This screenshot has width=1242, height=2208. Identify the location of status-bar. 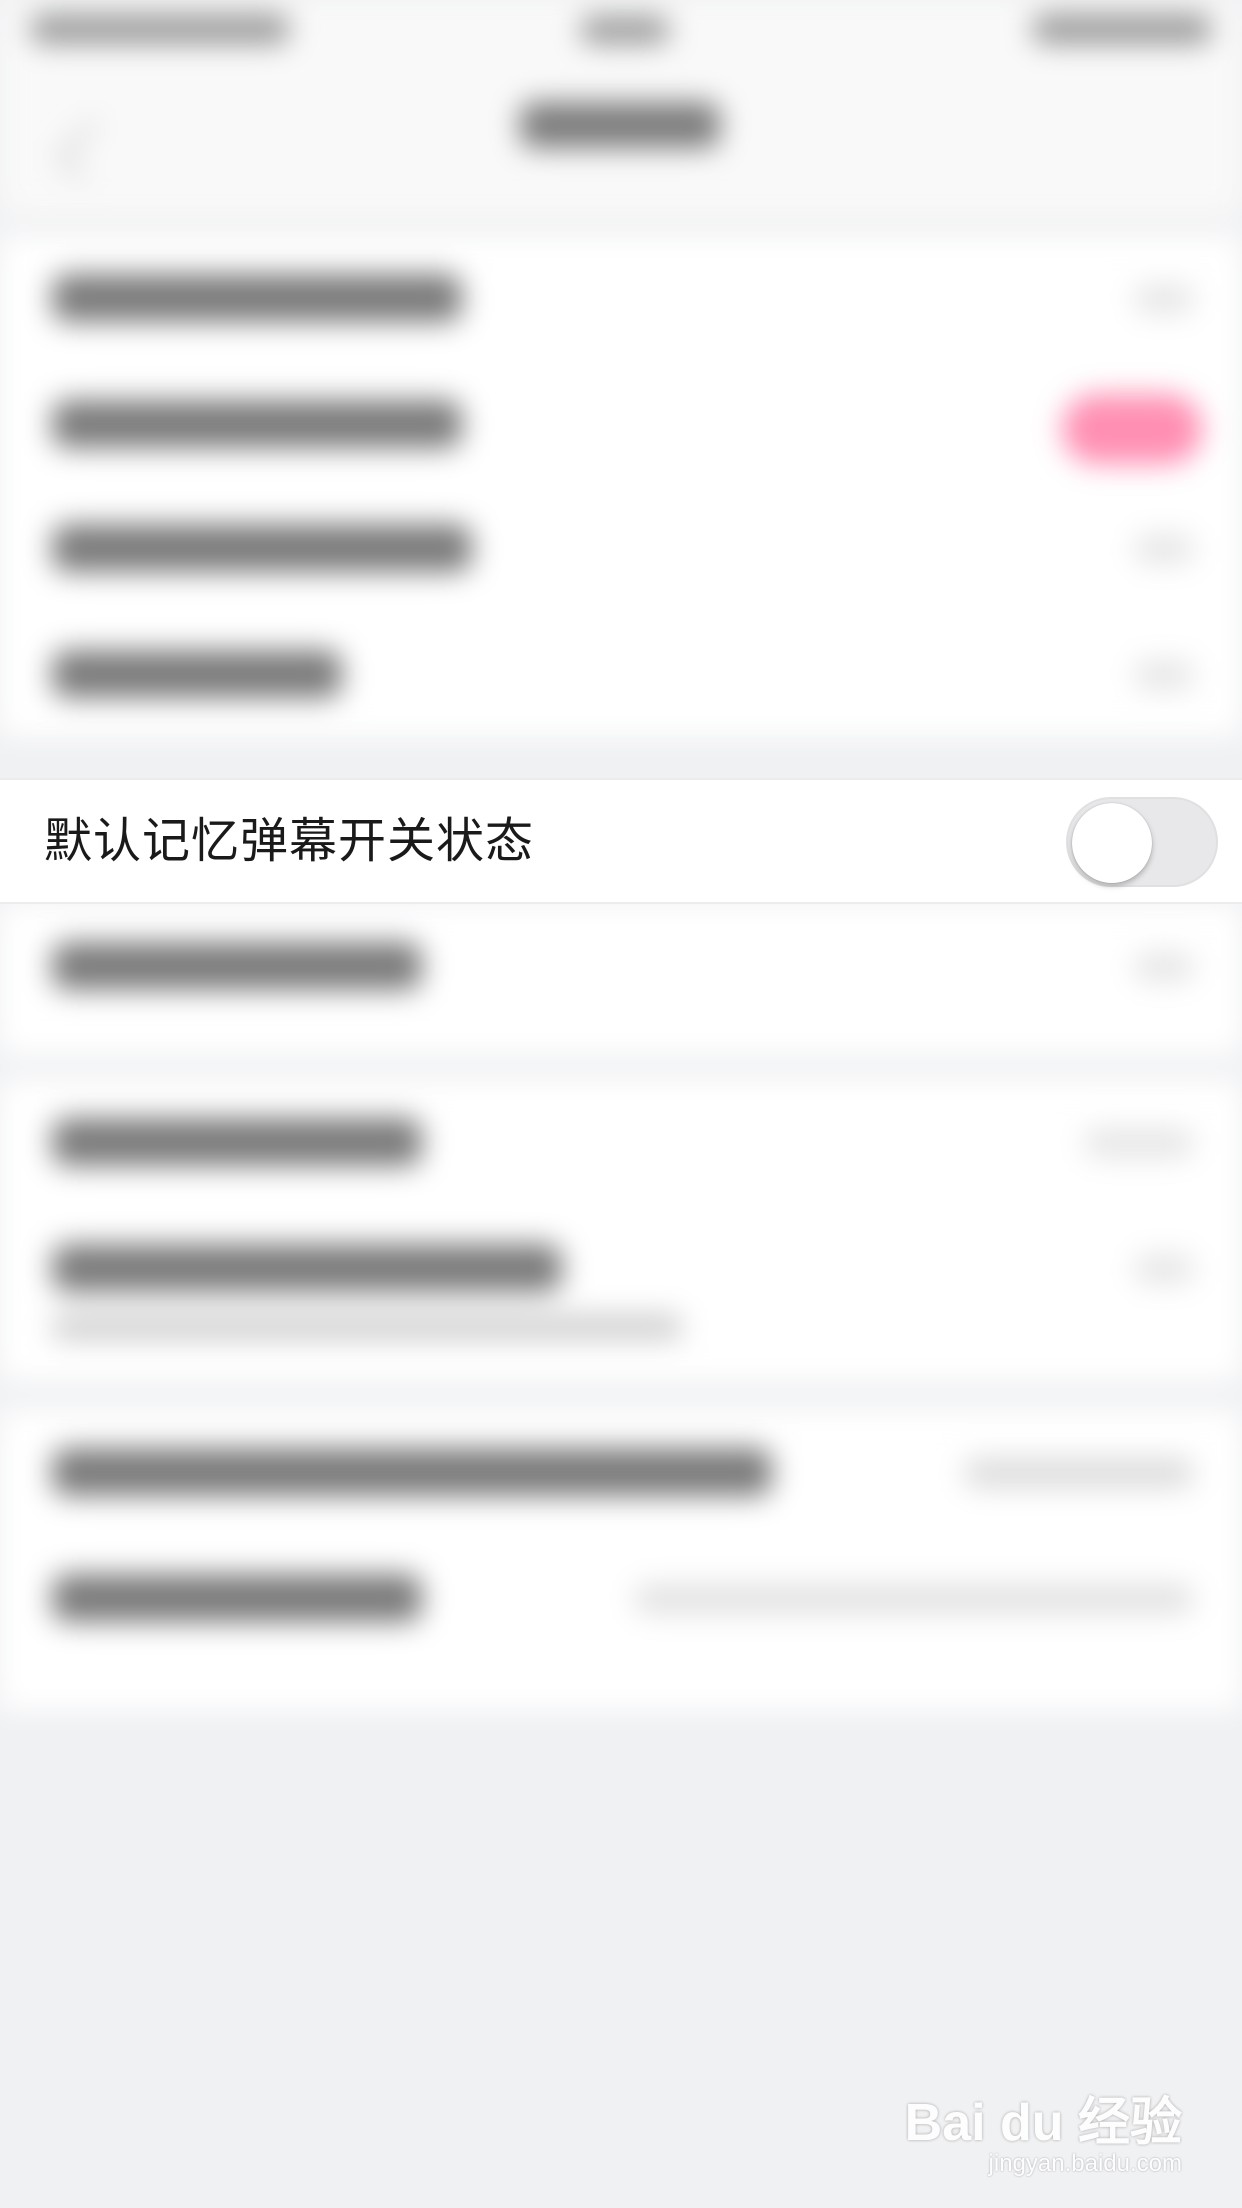
(621, 32).